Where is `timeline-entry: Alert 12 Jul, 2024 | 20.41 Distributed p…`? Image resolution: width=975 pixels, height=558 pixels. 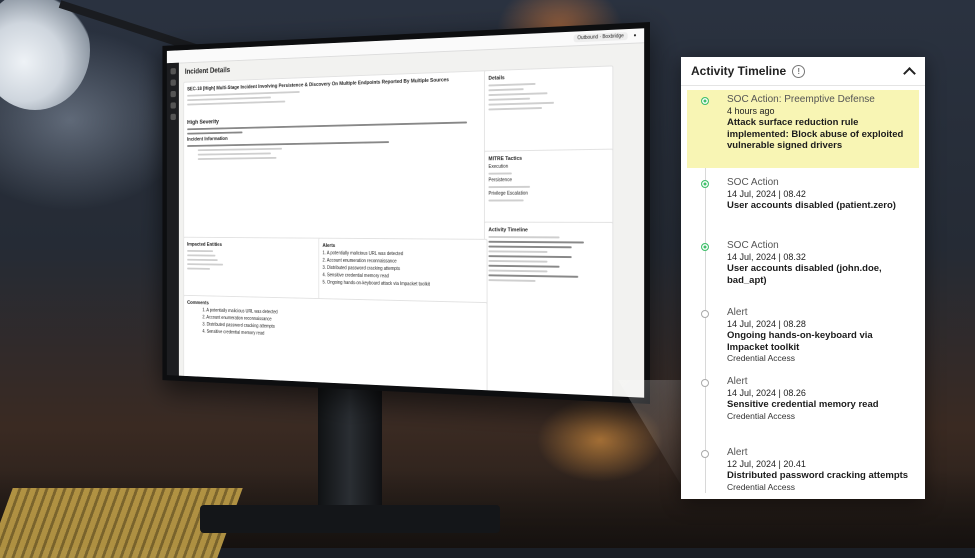 timeline-entry: Alert 12 Jul, 2024 | 20.41 Distributed p… is located at coordinates (803, 470).